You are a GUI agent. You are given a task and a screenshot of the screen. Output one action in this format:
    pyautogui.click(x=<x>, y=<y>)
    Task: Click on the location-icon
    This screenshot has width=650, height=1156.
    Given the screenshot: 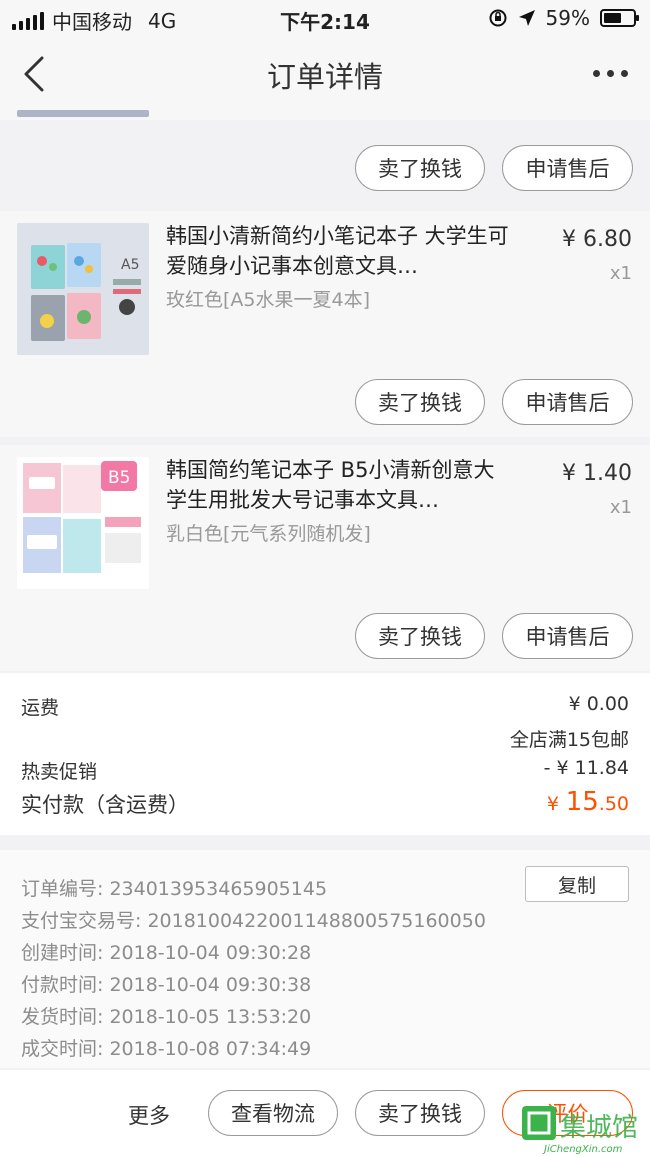 What is the action you would take?
    pyautogui.click(x=526, y=18)
    